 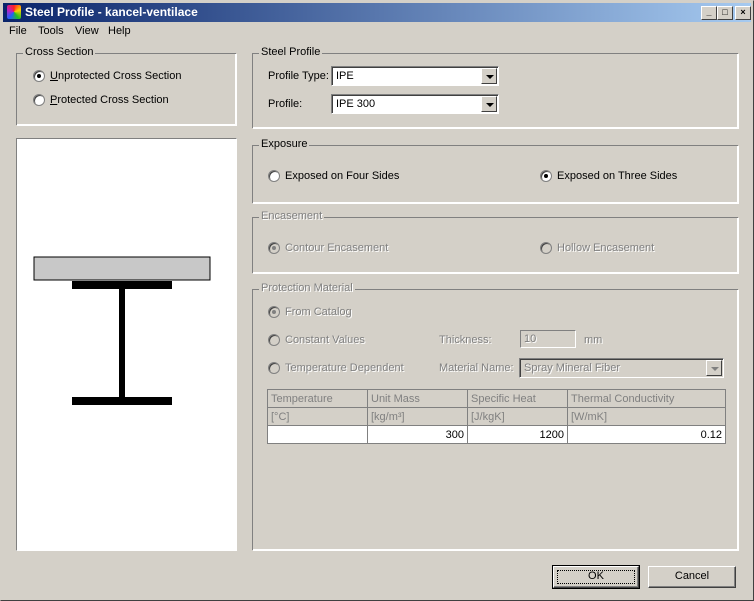 I want to click on title-bar: Steel Profile - kancel-ventilace _ □ ×, so click(x=377, y=12).